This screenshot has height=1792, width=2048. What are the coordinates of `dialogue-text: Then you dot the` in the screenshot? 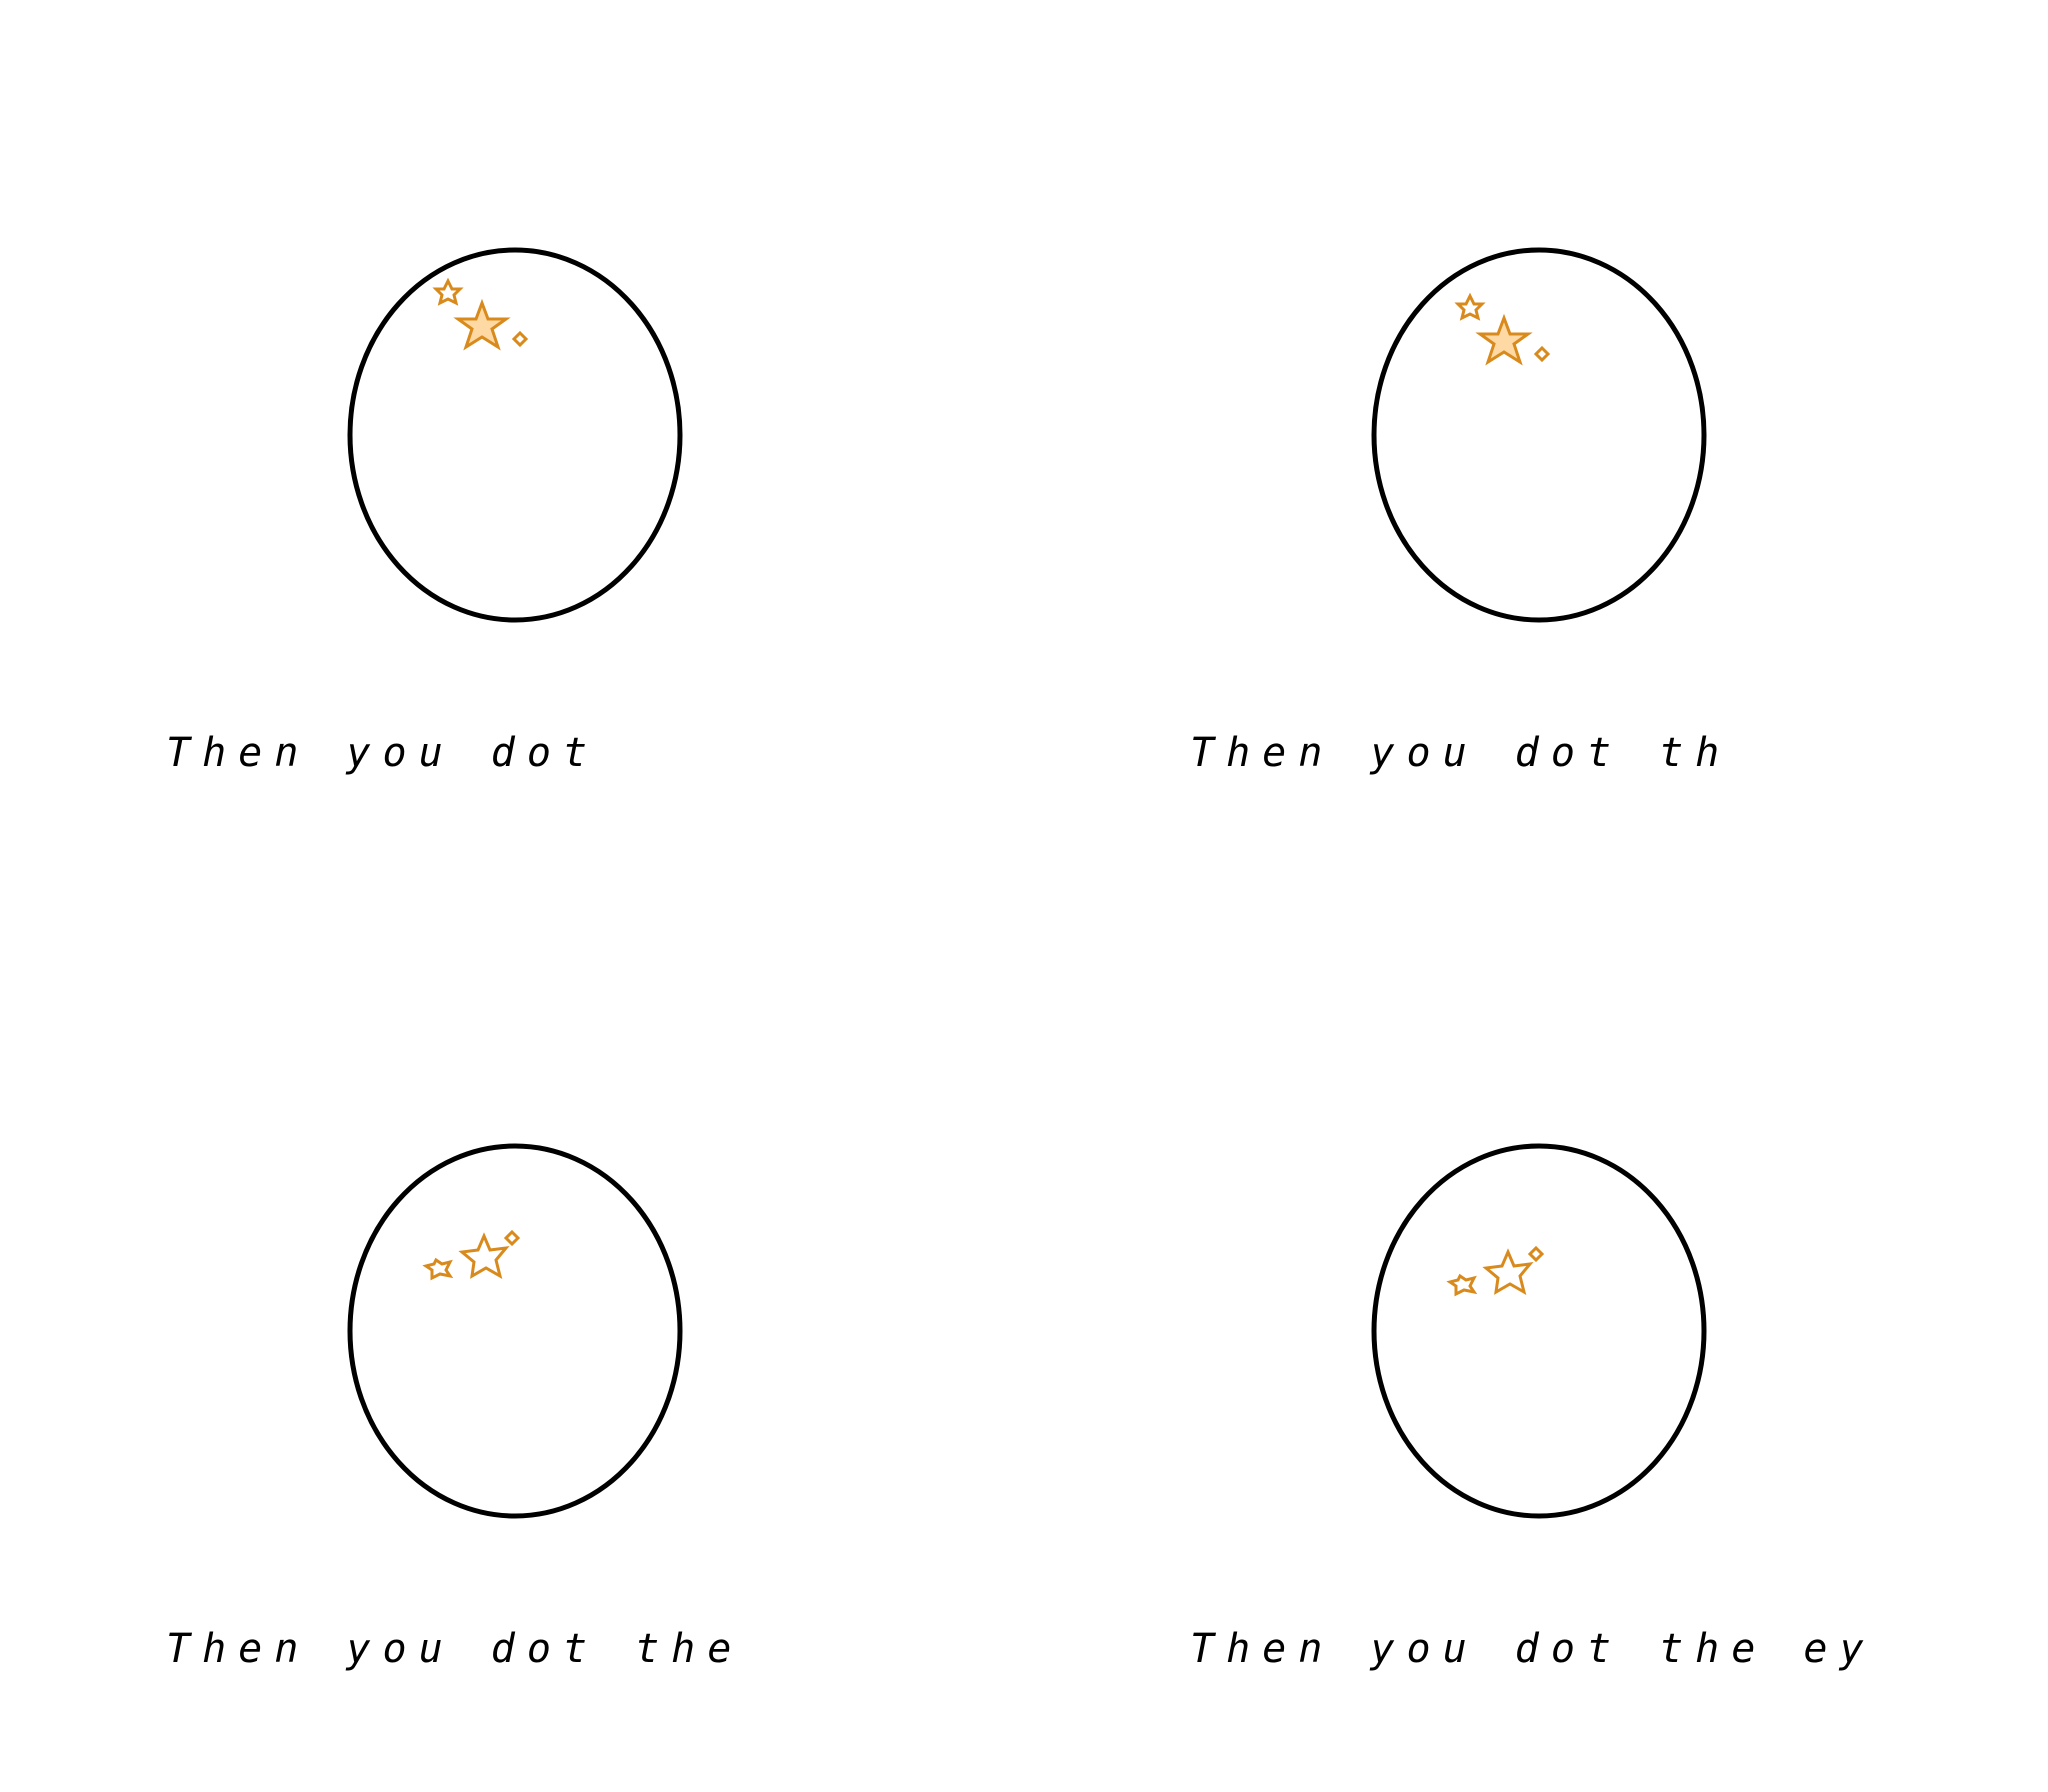 It's located at (455, 1649).